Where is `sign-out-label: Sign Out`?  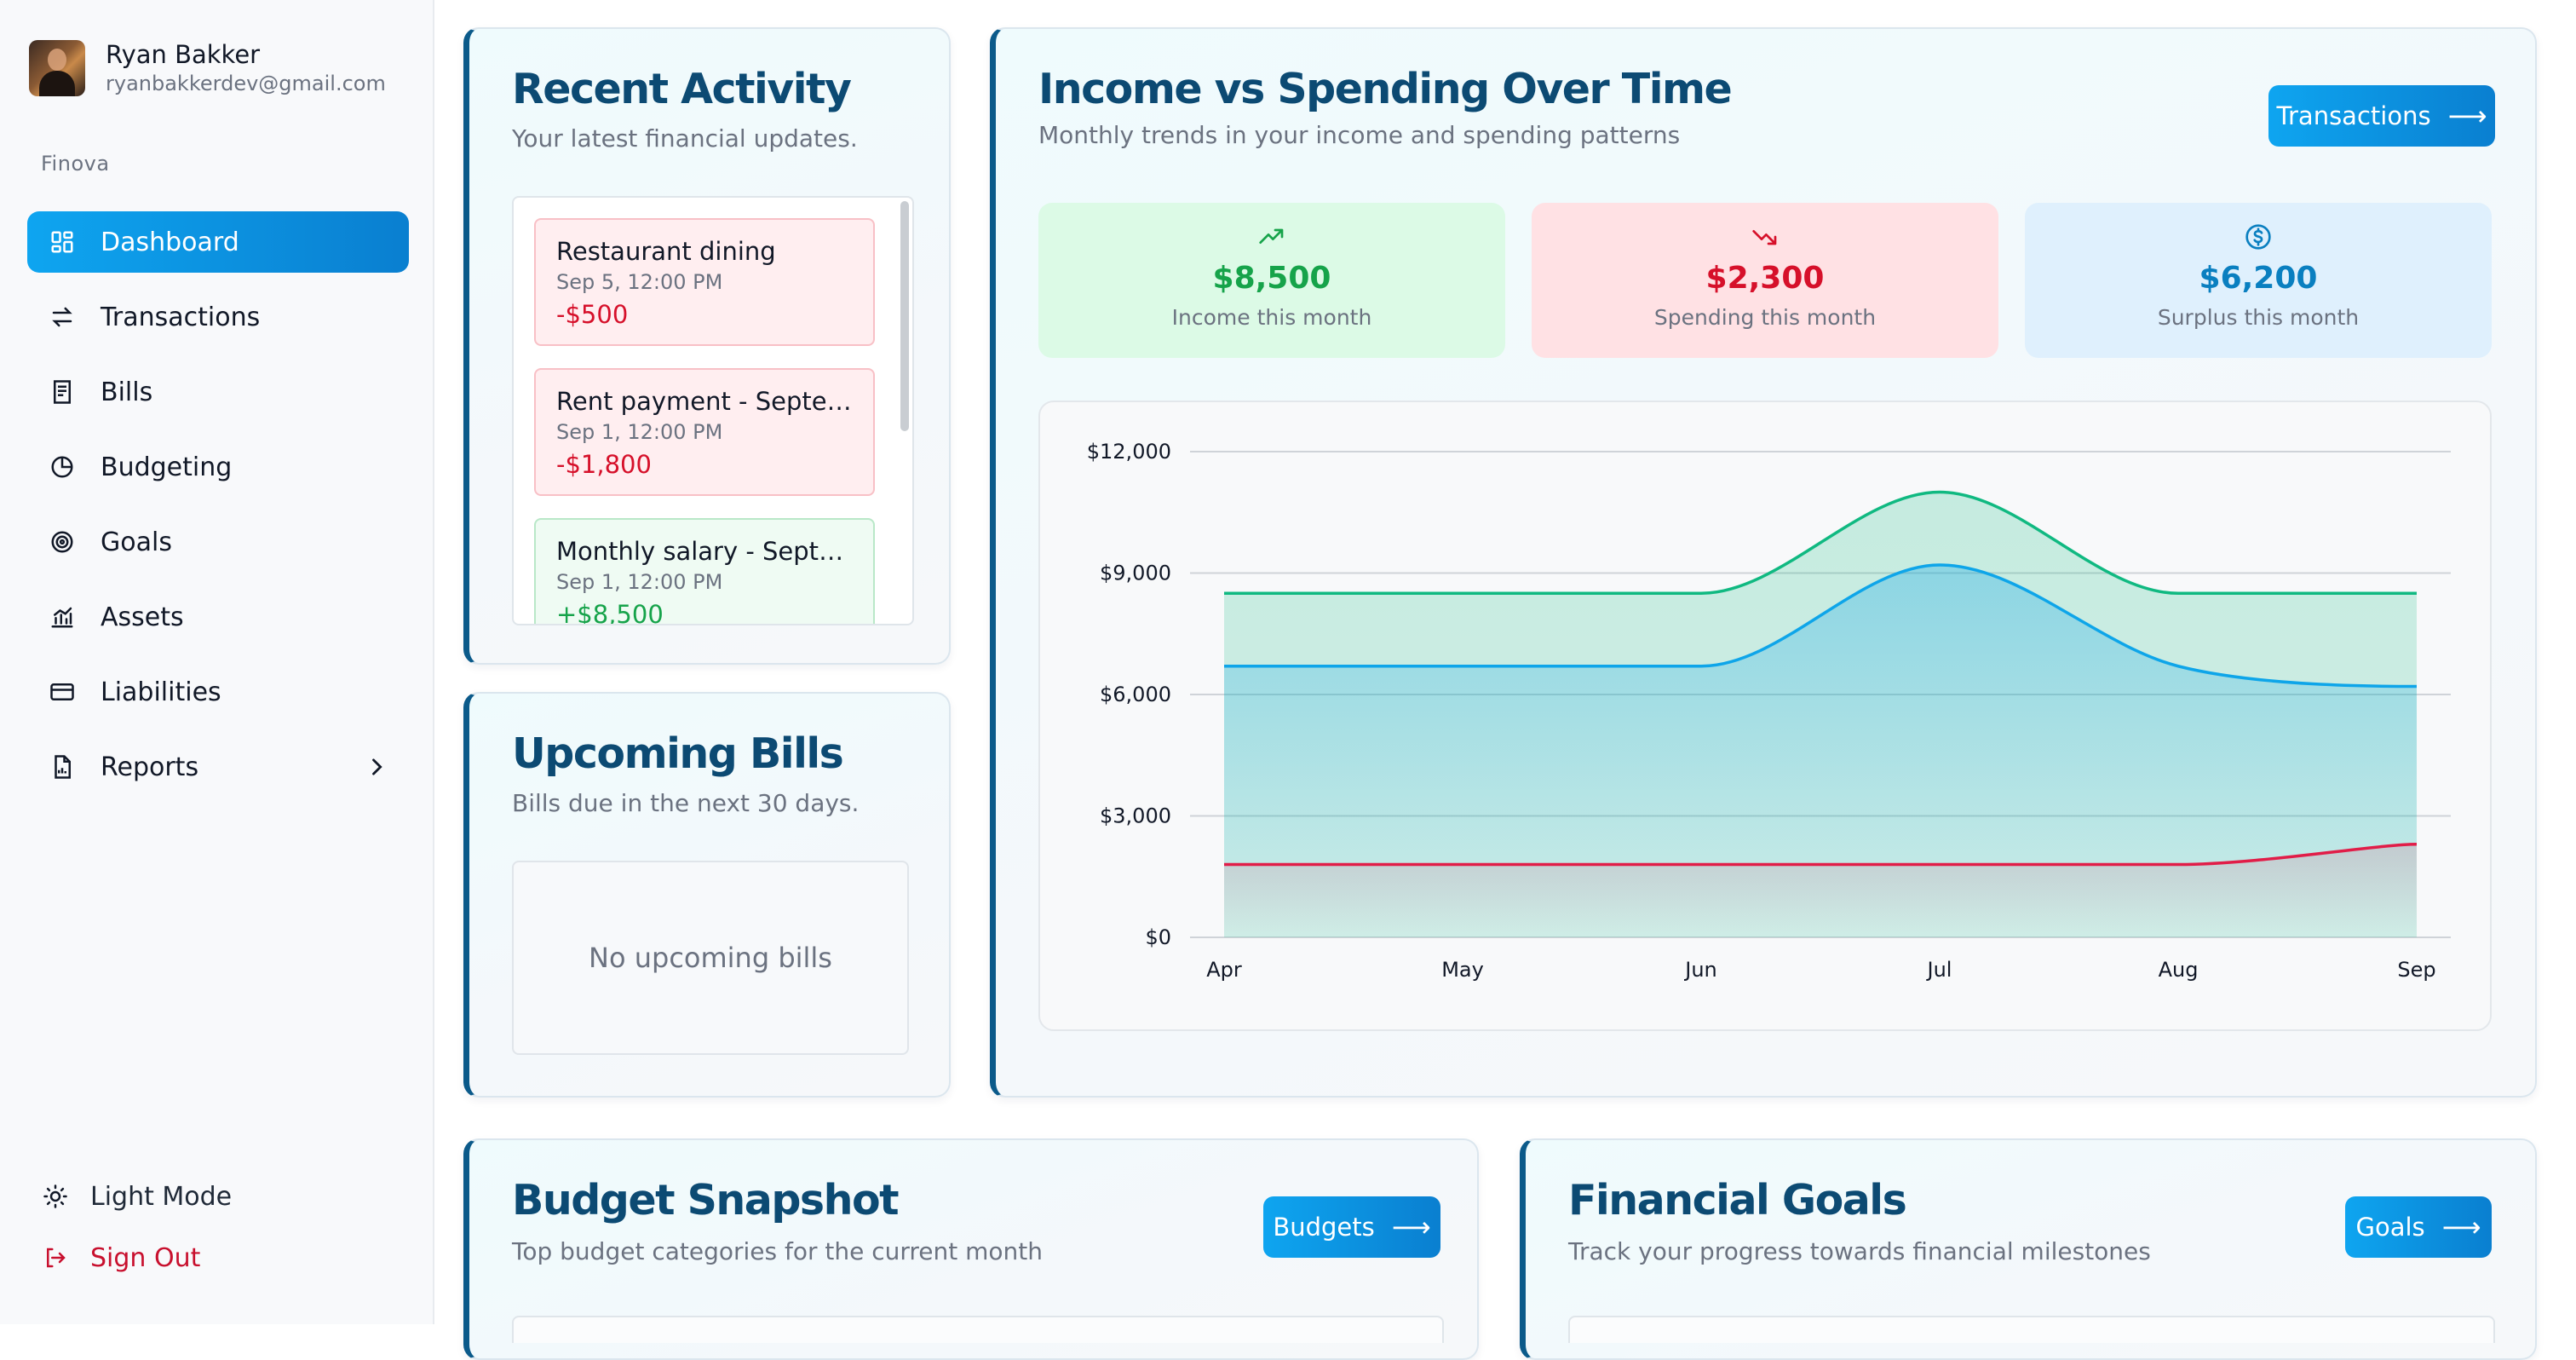 sign-out-label: Sign Out is located at coordinates (145, 1257).